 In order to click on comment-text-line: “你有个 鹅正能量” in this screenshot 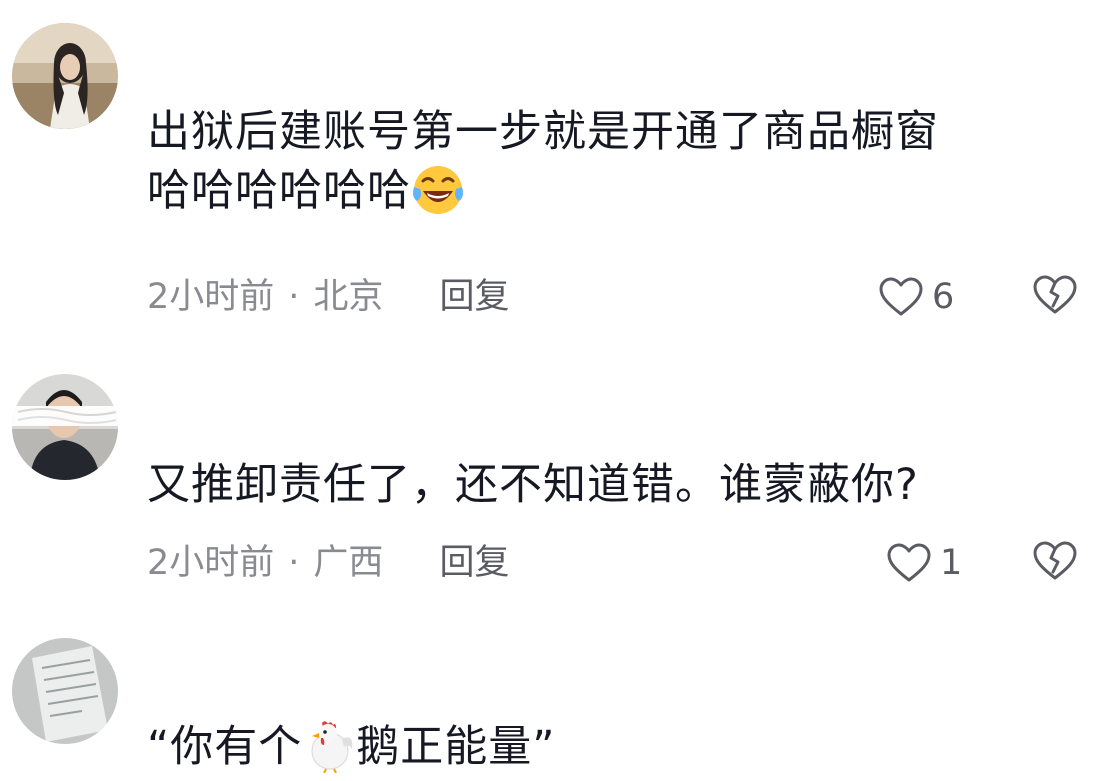, I will do `click(612, 747)`.